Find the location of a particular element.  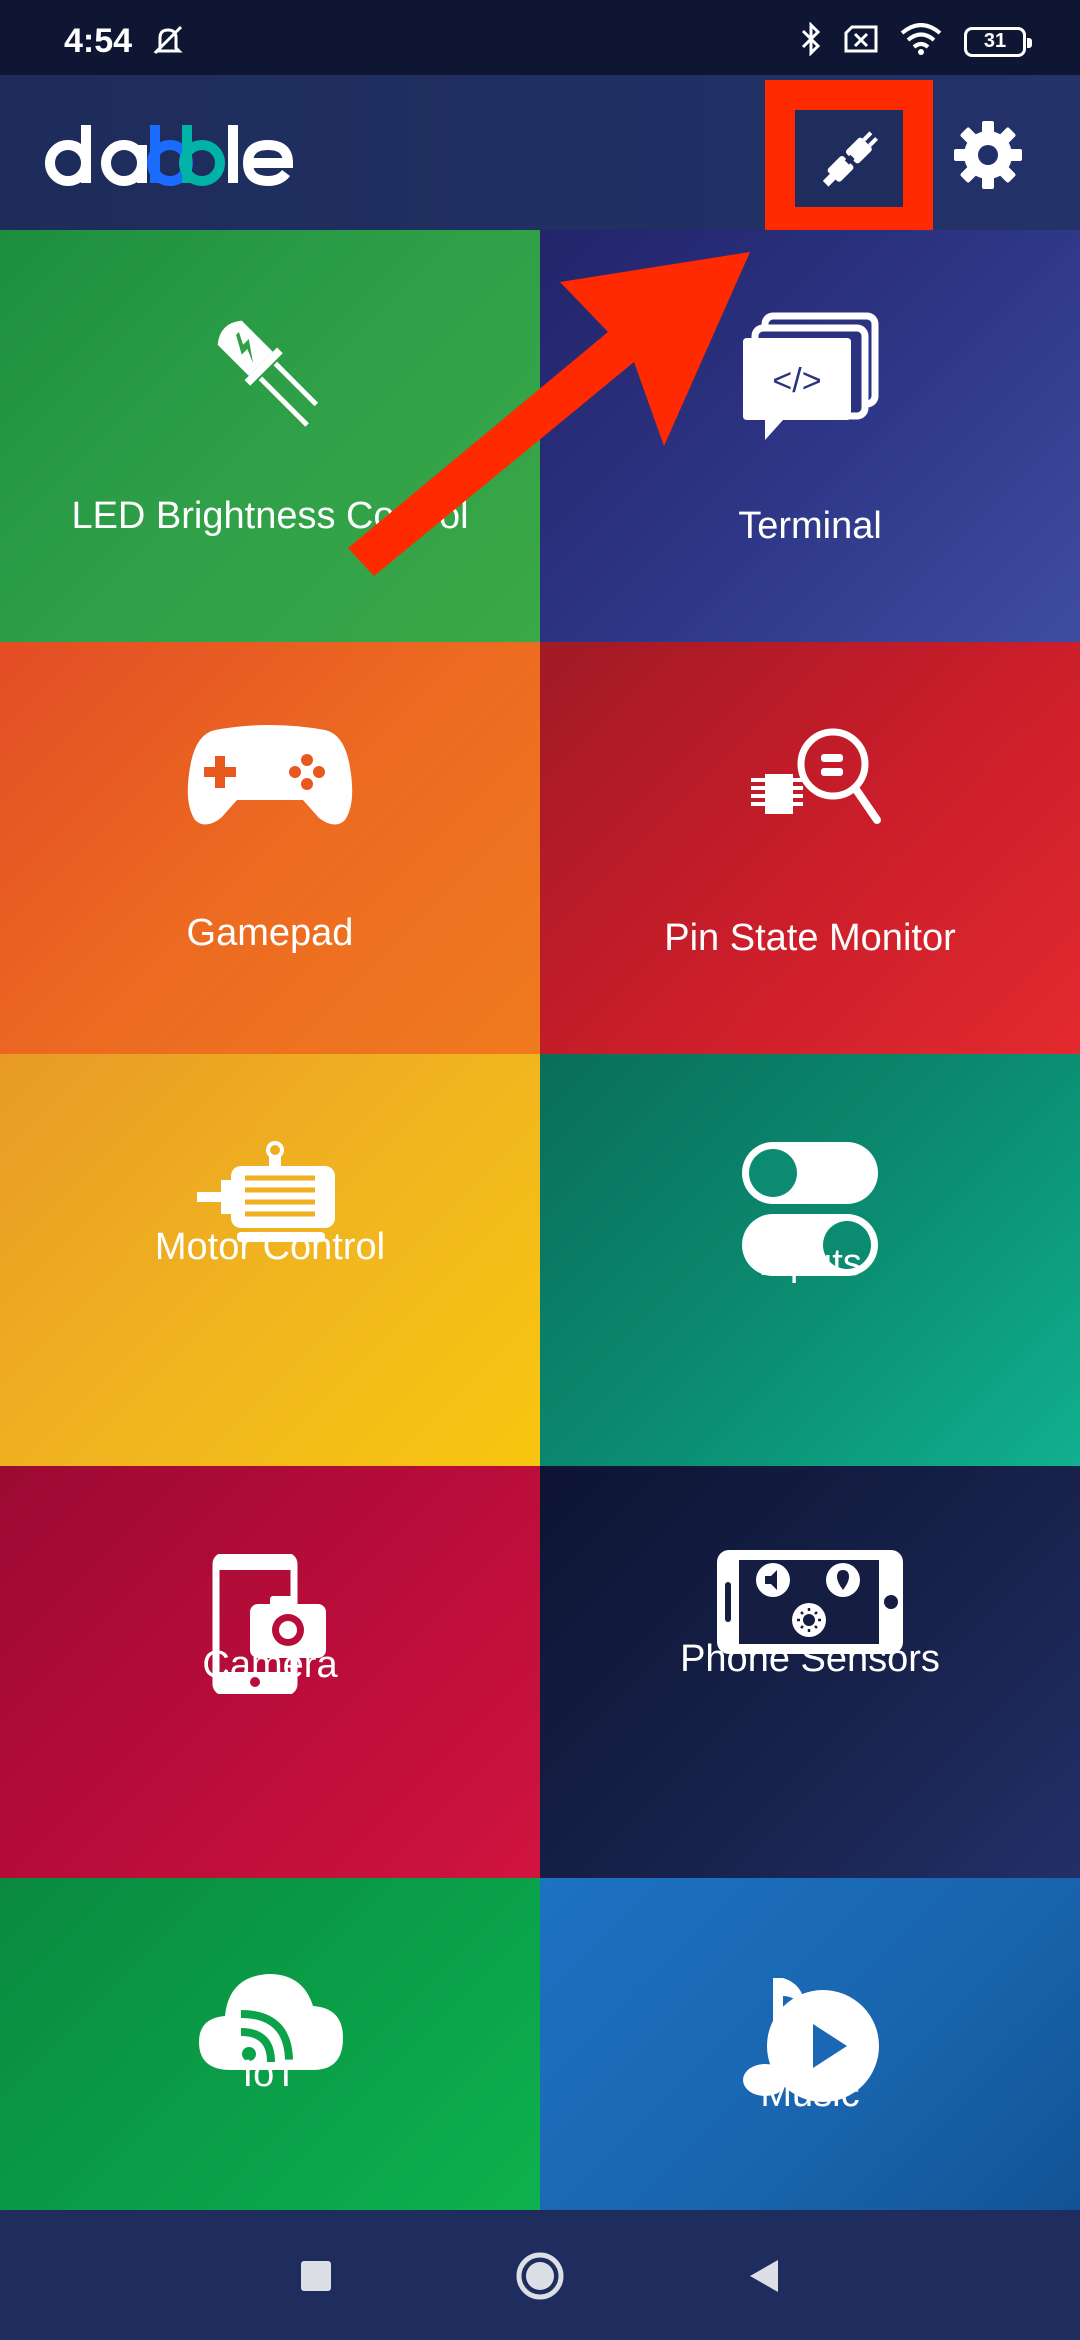

tile-gamepad: Gamepad is located at coordinates (270, 848).